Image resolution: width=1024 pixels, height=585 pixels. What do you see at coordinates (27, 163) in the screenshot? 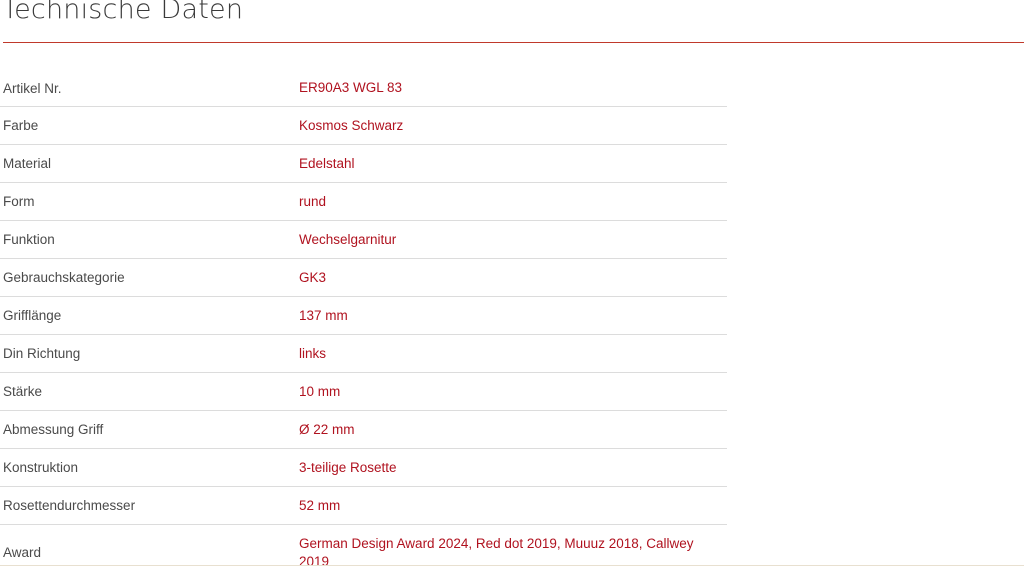
I see `spec-label: Material` at bounding box center [27, 163].